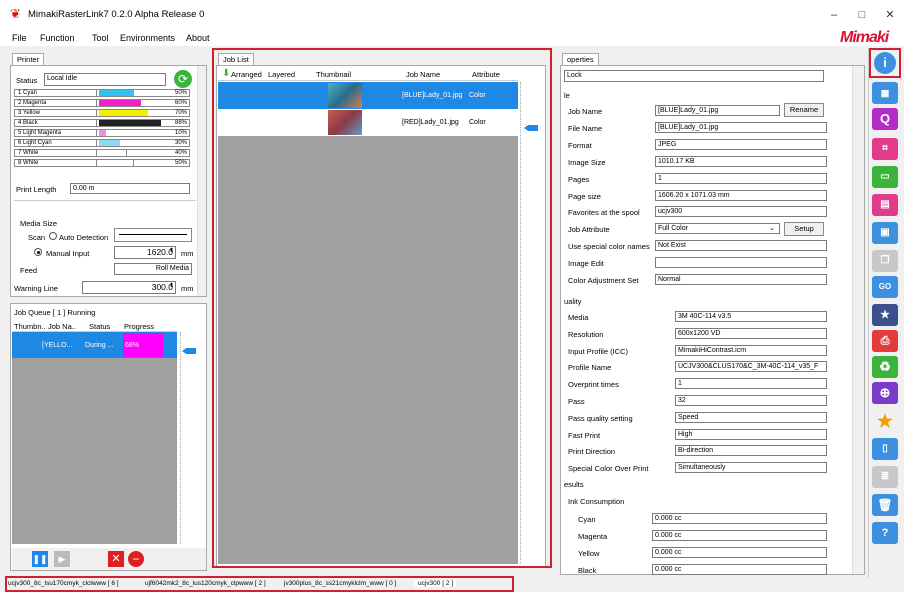 This screenshot has width=904, height=592. Describe the element at coordinates (116, 559) in the screenshot. I see `cancel-job-icon: ✕` at that location.